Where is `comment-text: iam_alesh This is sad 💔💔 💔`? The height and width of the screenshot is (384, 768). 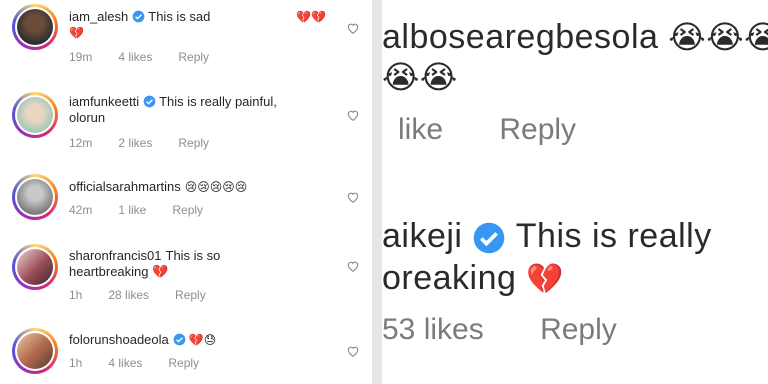
comment-text: iam_alesh This is sad 💔💔 💔 is located at coordinates (203, 25).